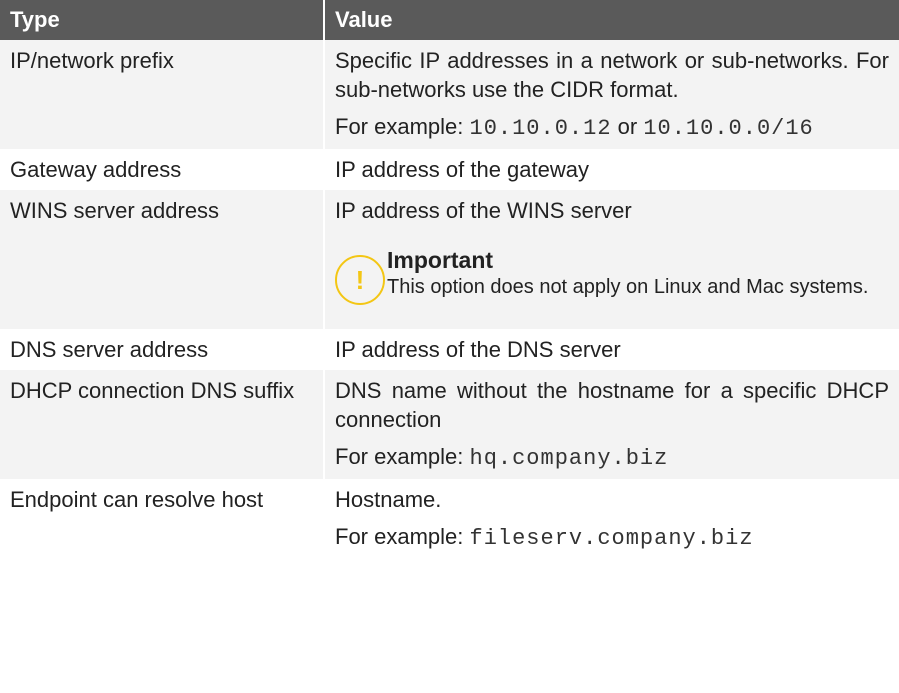  I want to click on description: Hostname., so click(388, 499).